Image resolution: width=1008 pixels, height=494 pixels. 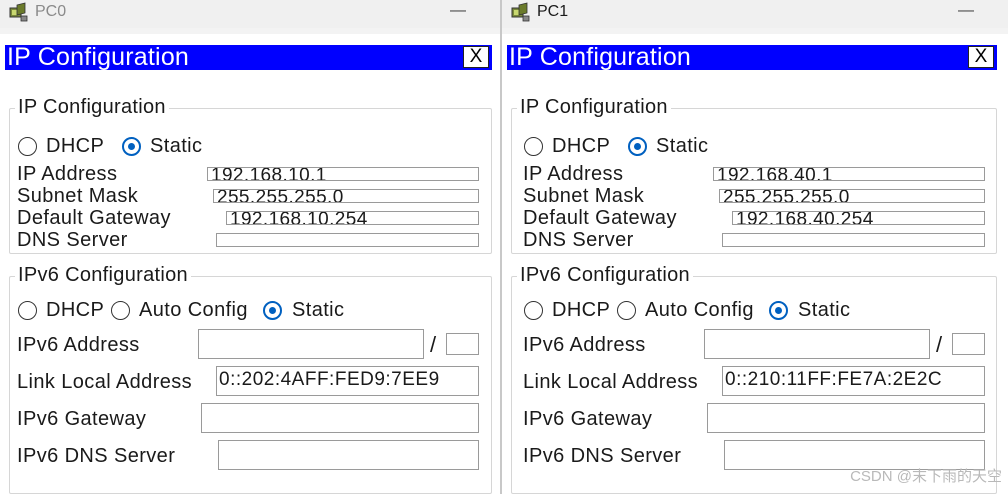 What do you see at coordinates (926, 476) in the screenshot?
I see `watermark-text: CSDN @末下雨的天空` at bounding box center [926, 476].